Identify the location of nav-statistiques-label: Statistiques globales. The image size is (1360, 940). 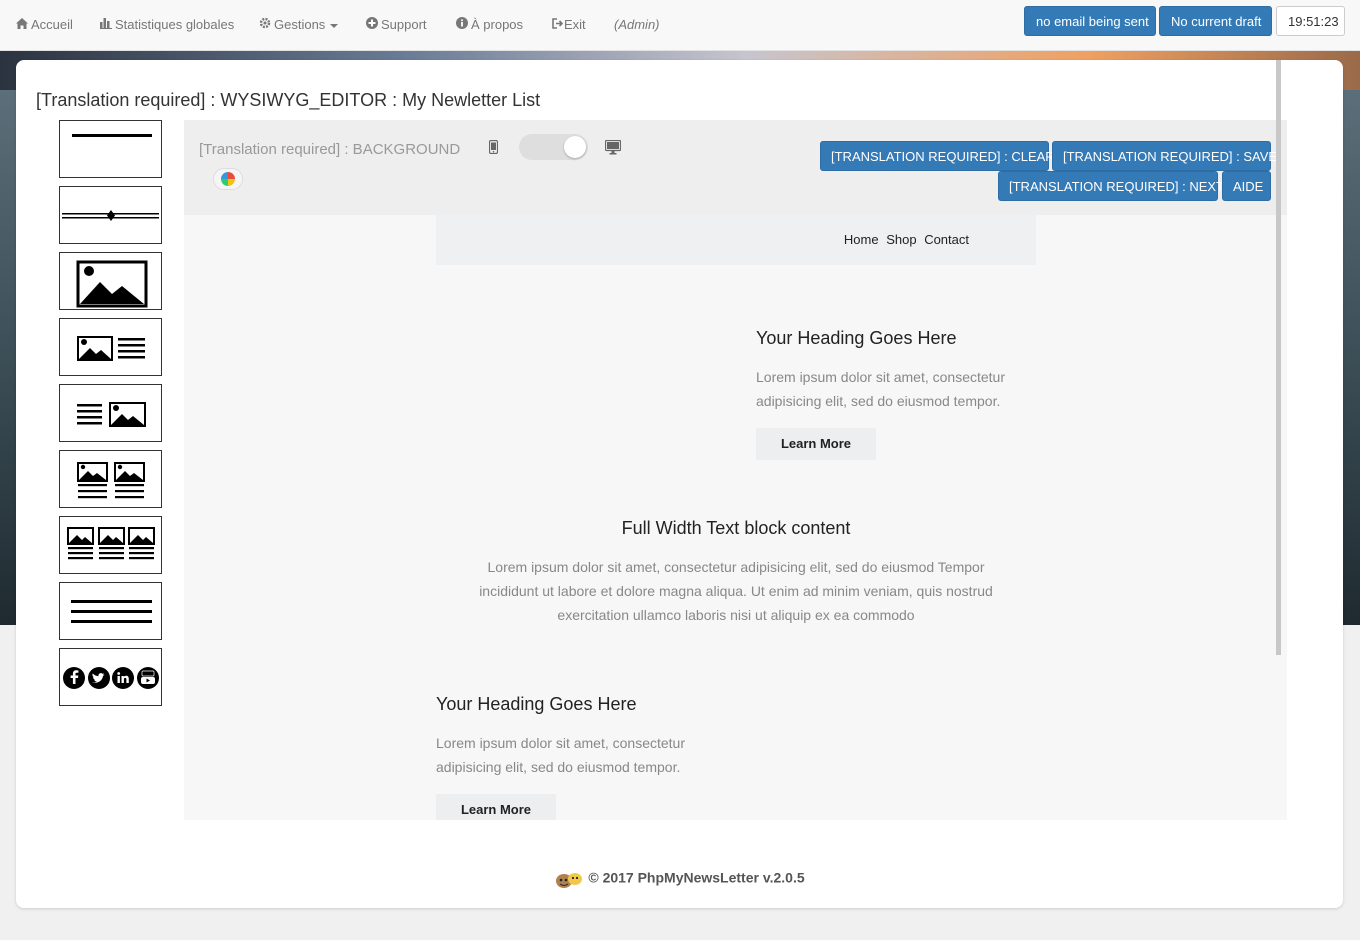
(175, 24).